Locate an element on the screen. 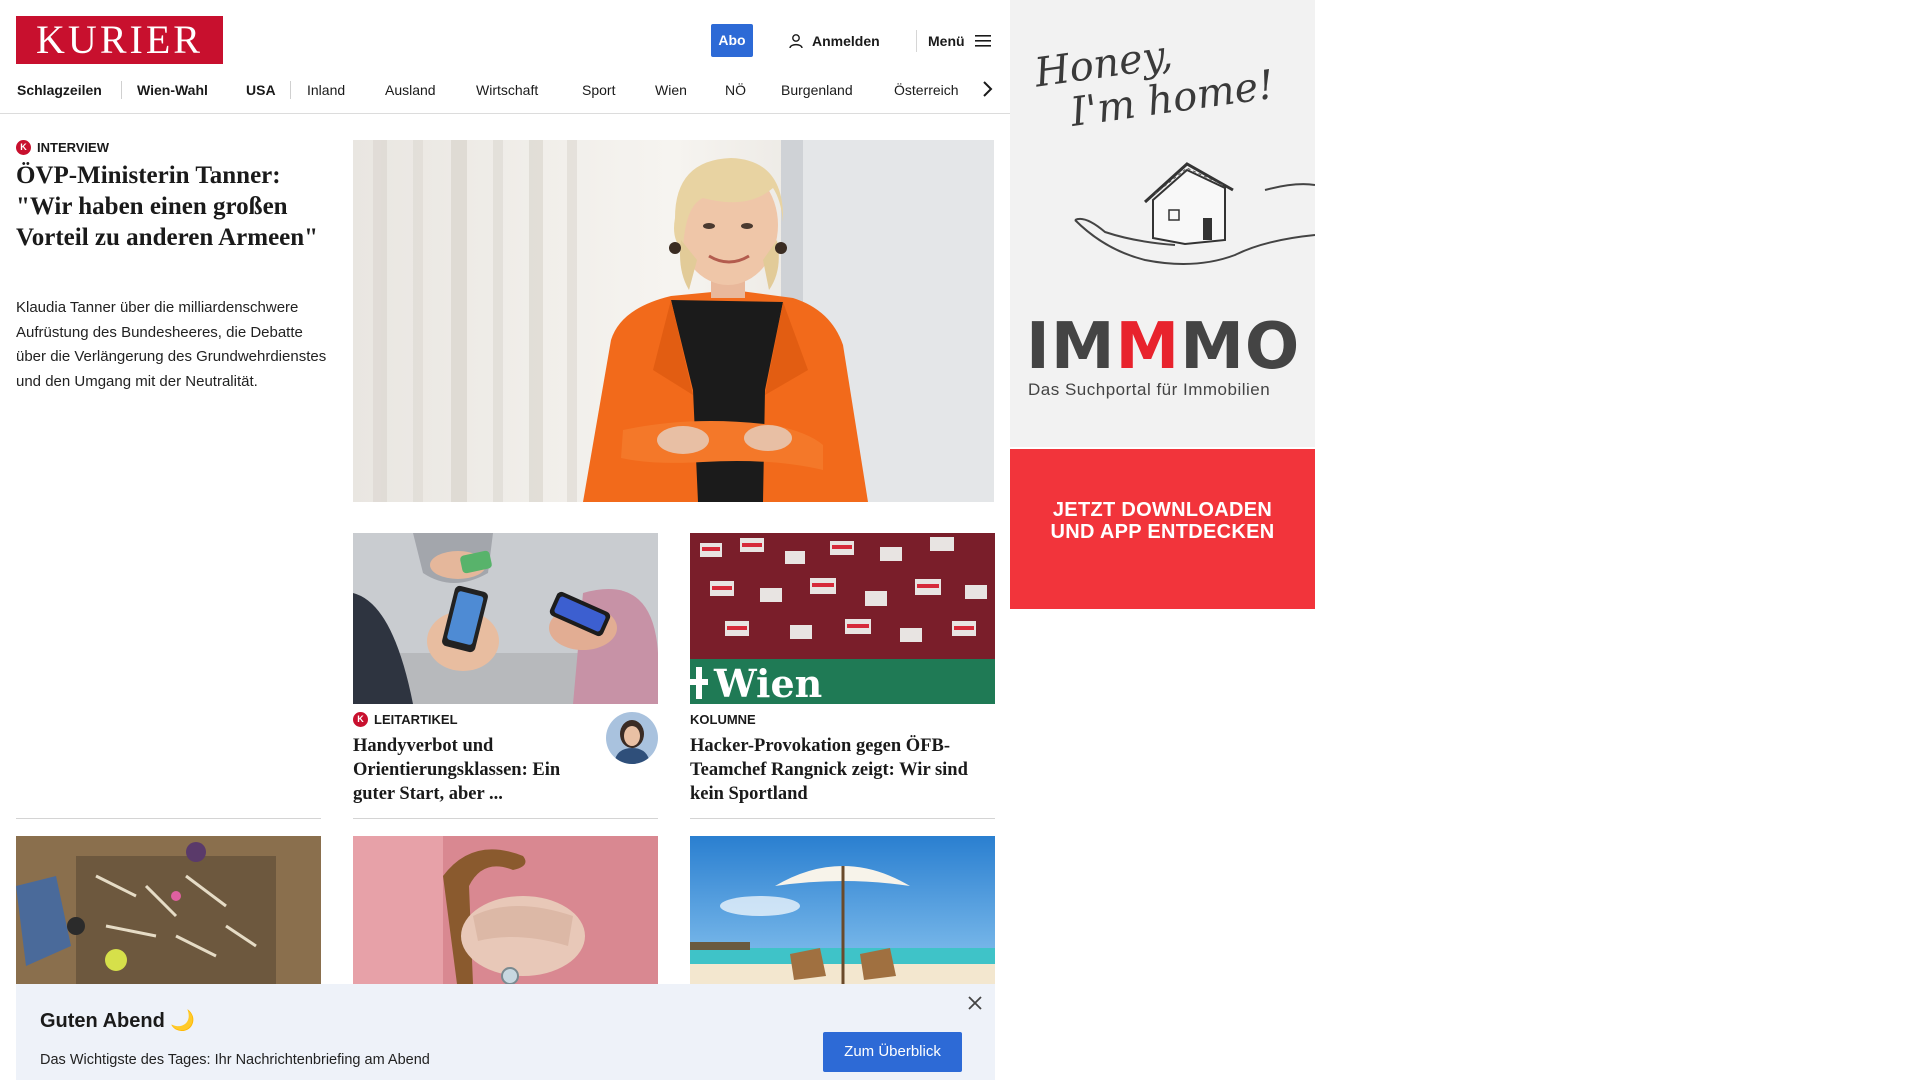  excavation-image is located at coordinates (168, 910).